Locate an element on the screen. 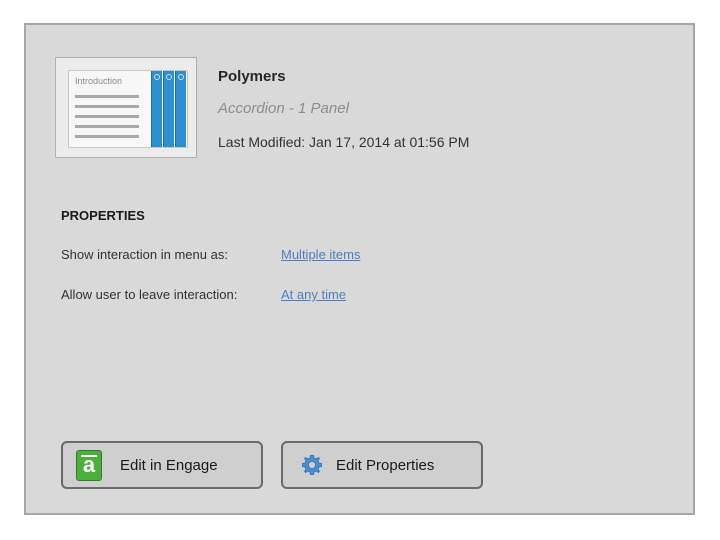 The width and height of the screenshot is (720, 540). gear-icon is located at coordinates (312, 465).